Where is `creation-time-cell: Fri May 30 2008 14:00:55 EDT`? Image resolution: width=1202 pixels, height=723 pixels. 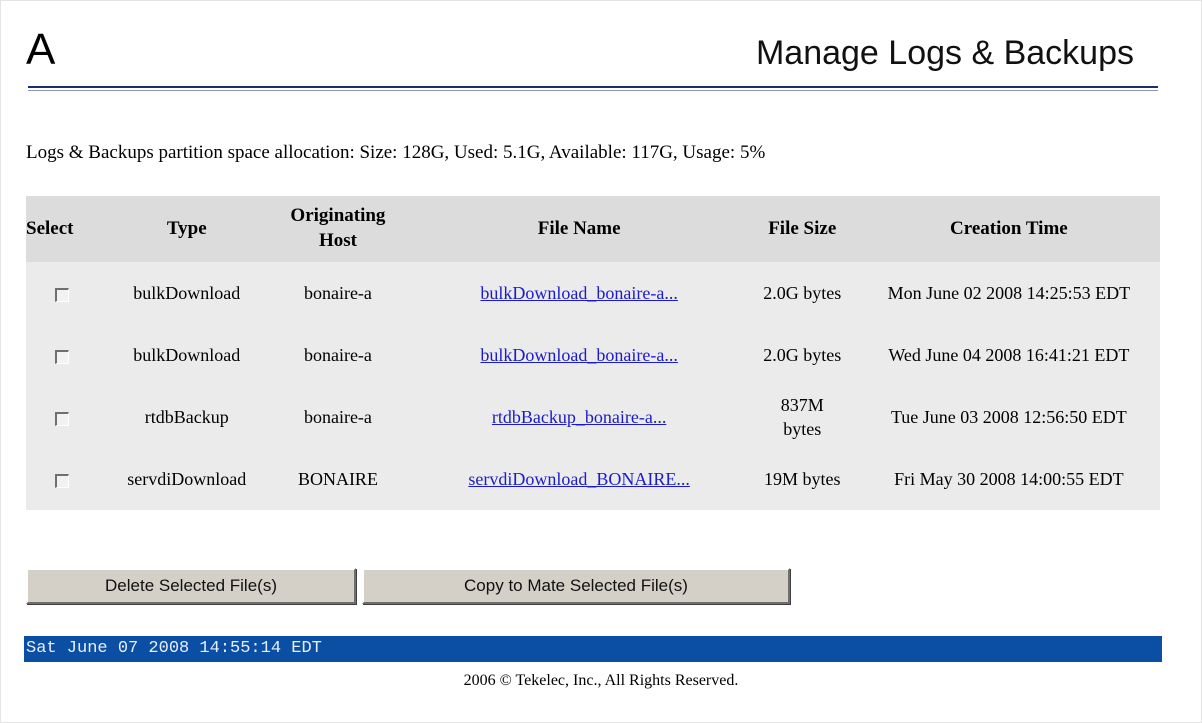 creation-time-cell: Fri May 30 2008 14:00:55 EDT is located at coordinates (1008, 479).